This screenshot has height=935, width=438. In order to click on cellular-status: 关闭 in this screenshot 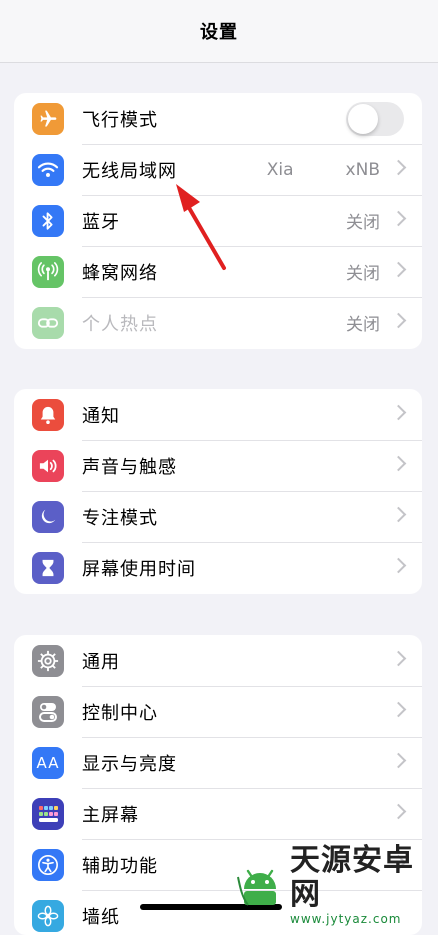, I will do `click(363, 274)`.